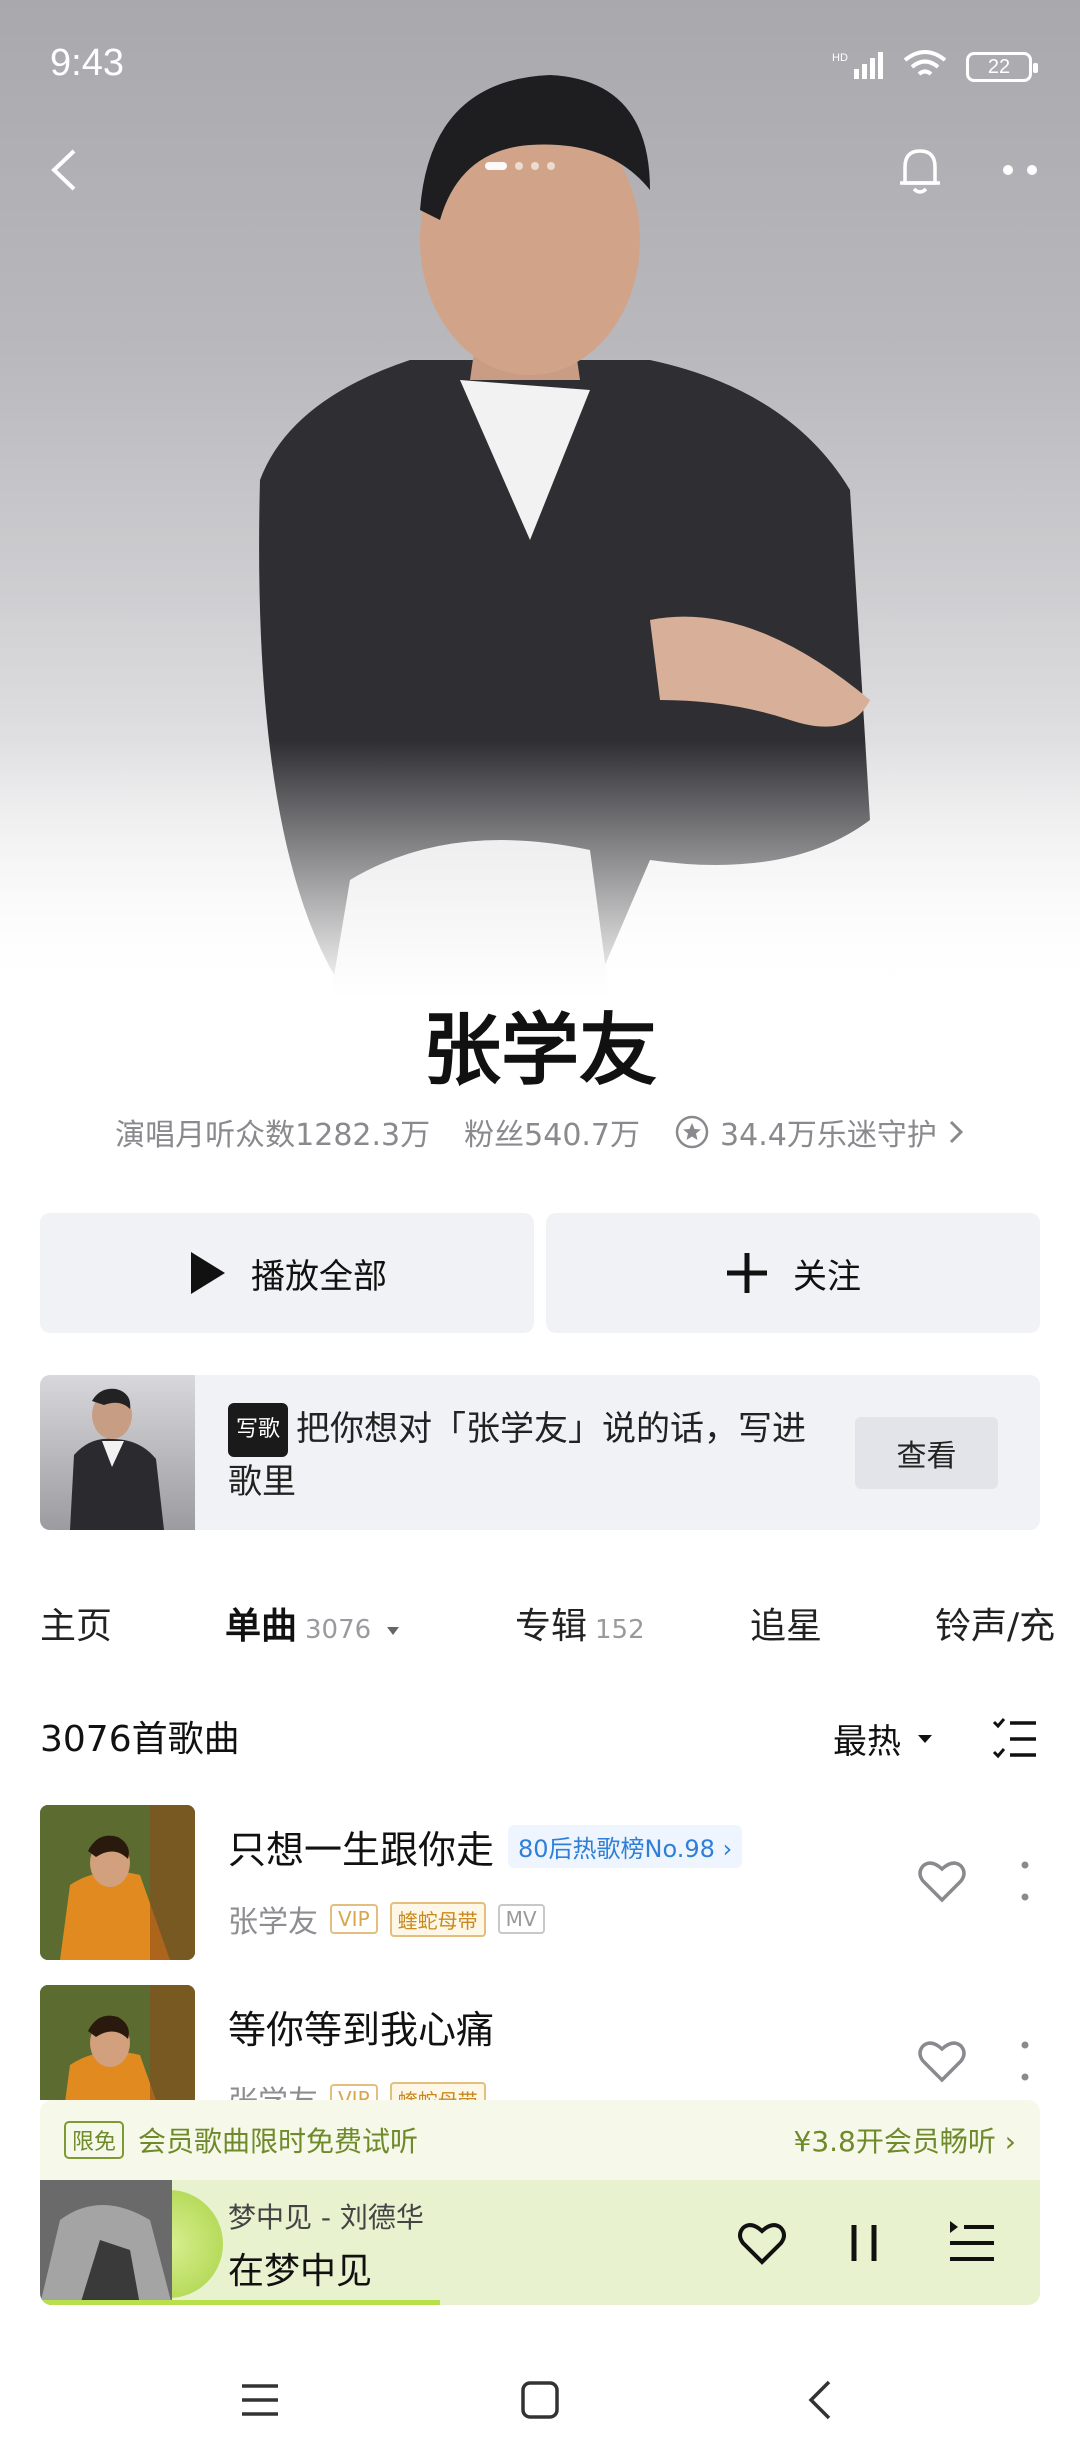  What do you see at coordinates (540, 175) in the screenshot?
I see `top-bar` at bounding box center [540, 175].